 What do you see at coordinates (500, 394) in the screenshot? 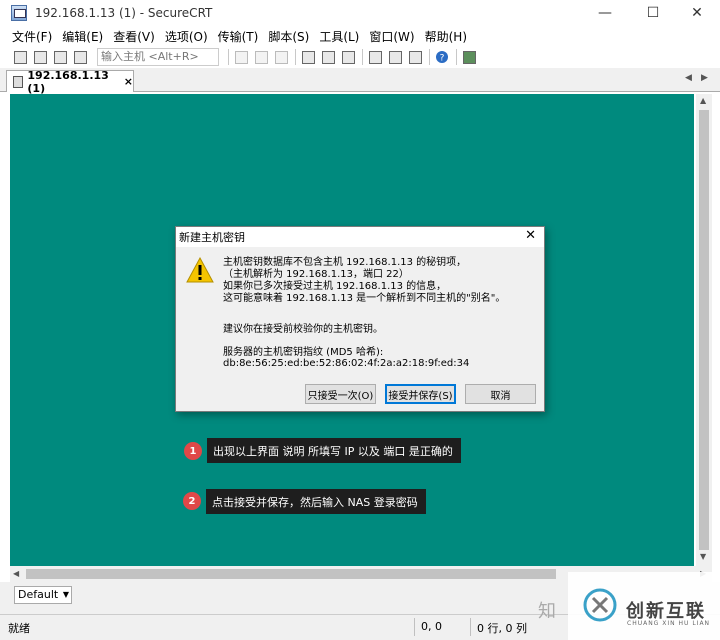
I see `cancel-button: 取消` at bounding box center [500, 394].